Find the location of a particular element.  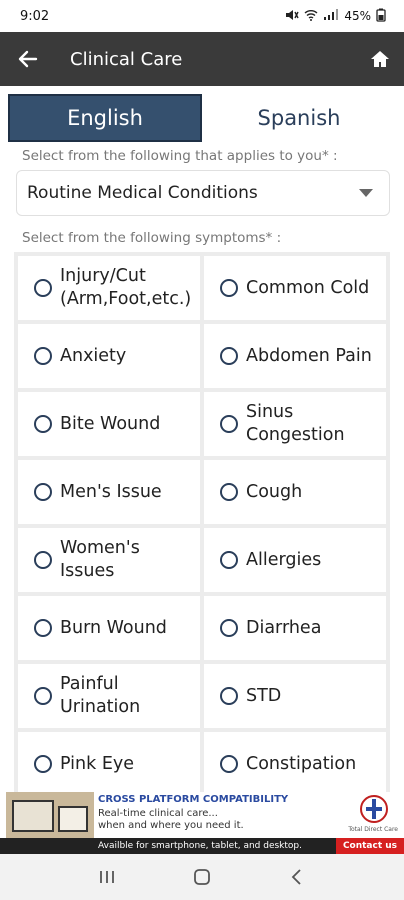

symptom-label: Common Cold is located at coordinates (307, 288).